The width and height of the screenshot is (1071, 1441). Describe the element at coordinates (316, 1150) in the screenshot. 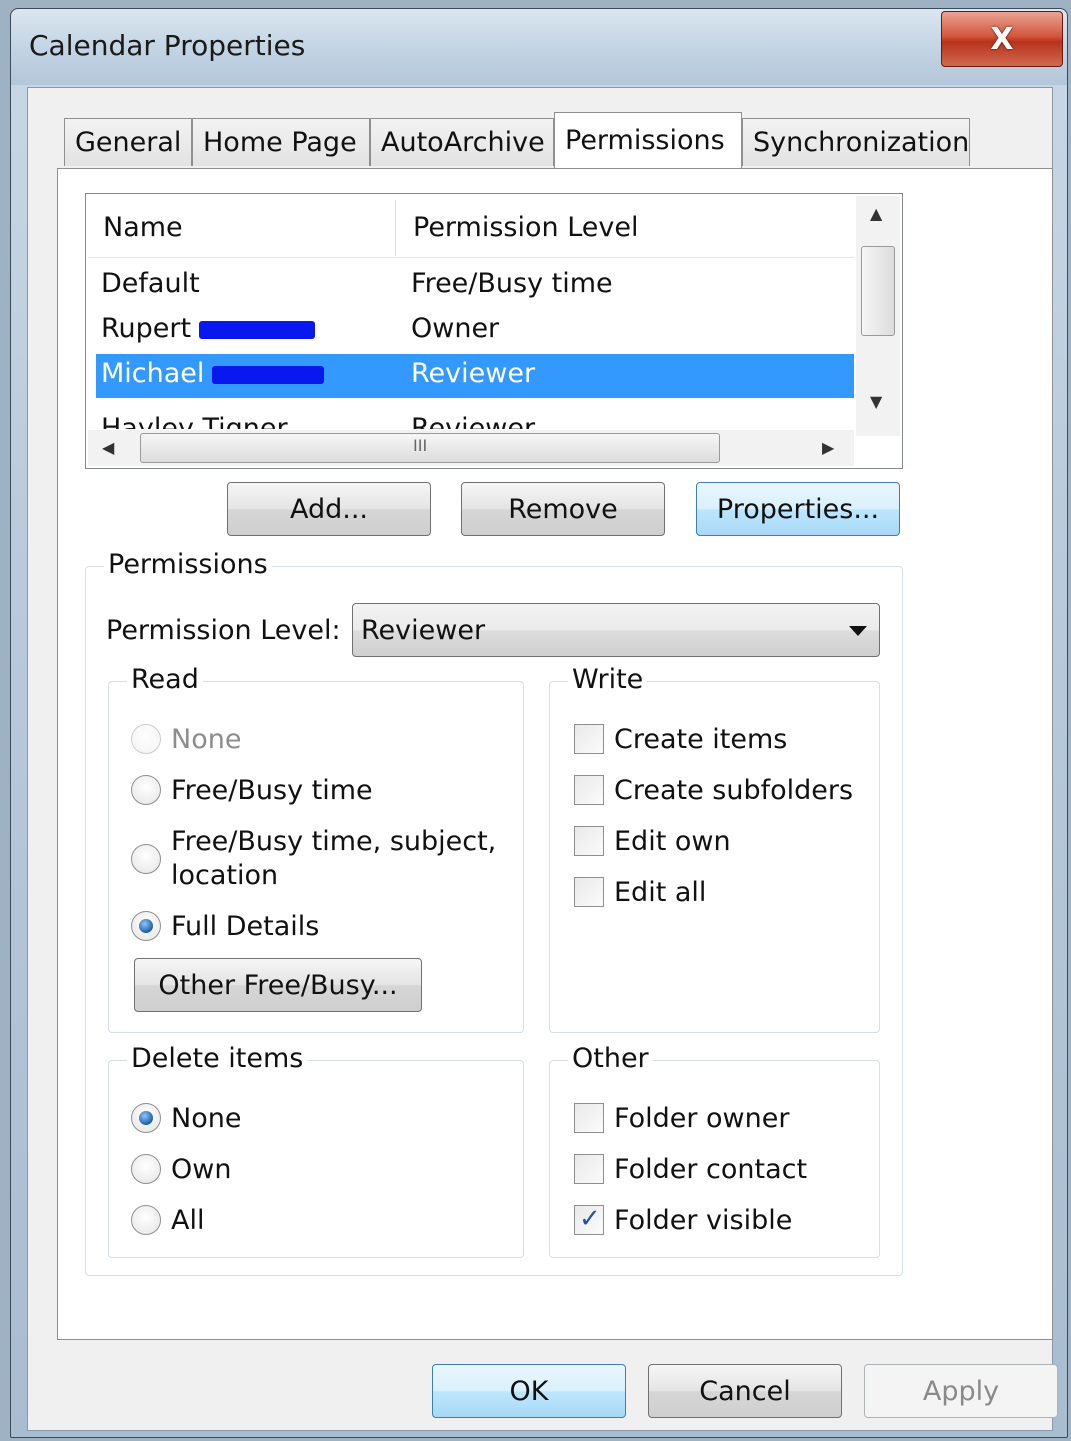

I see `delete-items-group: Delete items None Own All` at that location.